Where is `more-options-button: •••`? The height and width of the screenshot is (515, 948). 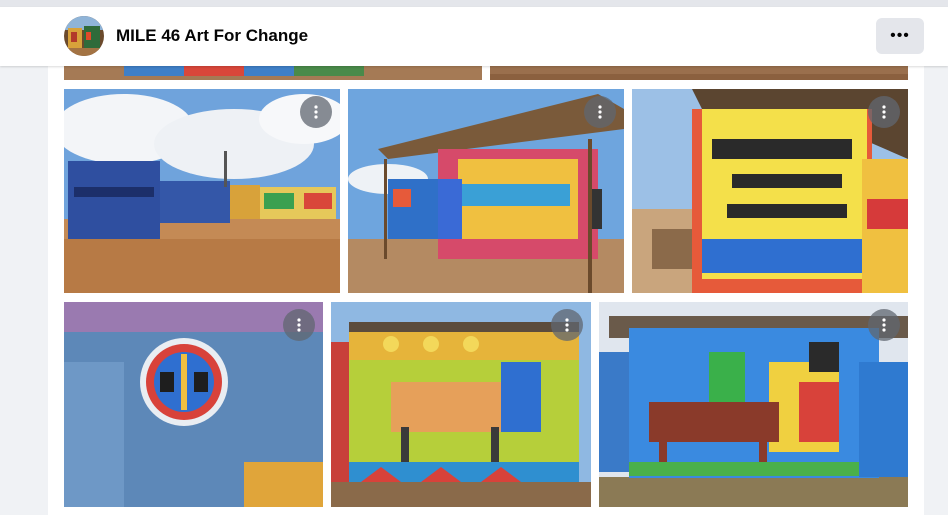 more-options-button: ••• is located at coordinates (900, 36).